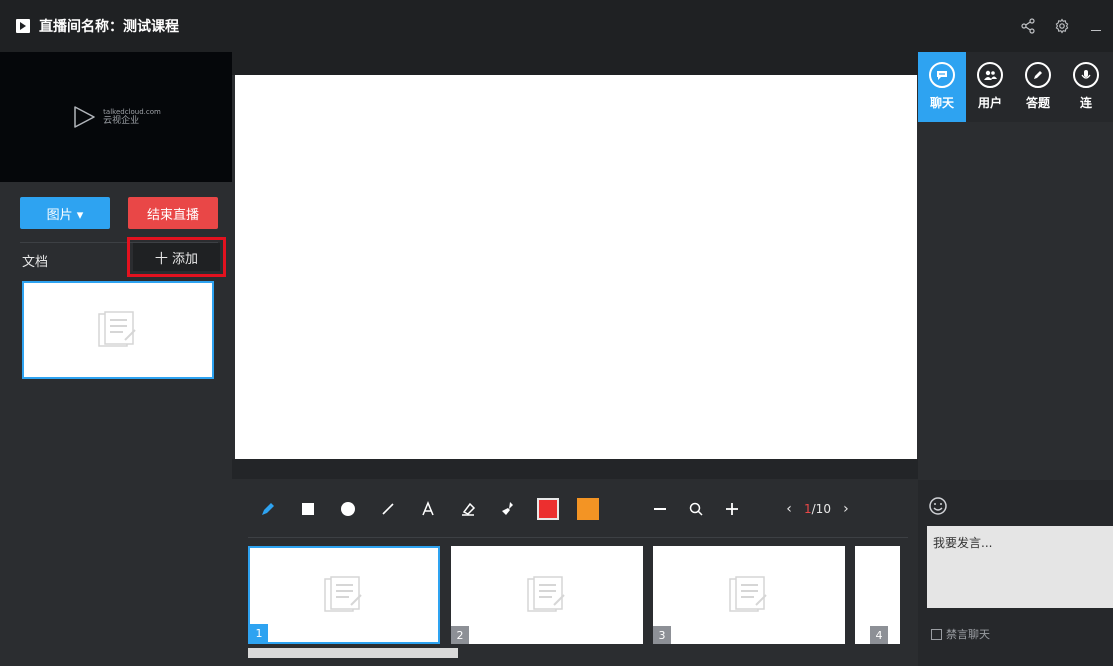 This screenshot has width=1113, height=666. What do you see at coordinates (877, 595) in the screenshot?
I see `page-thumbnail: 4` at bounding box center [877, 595].